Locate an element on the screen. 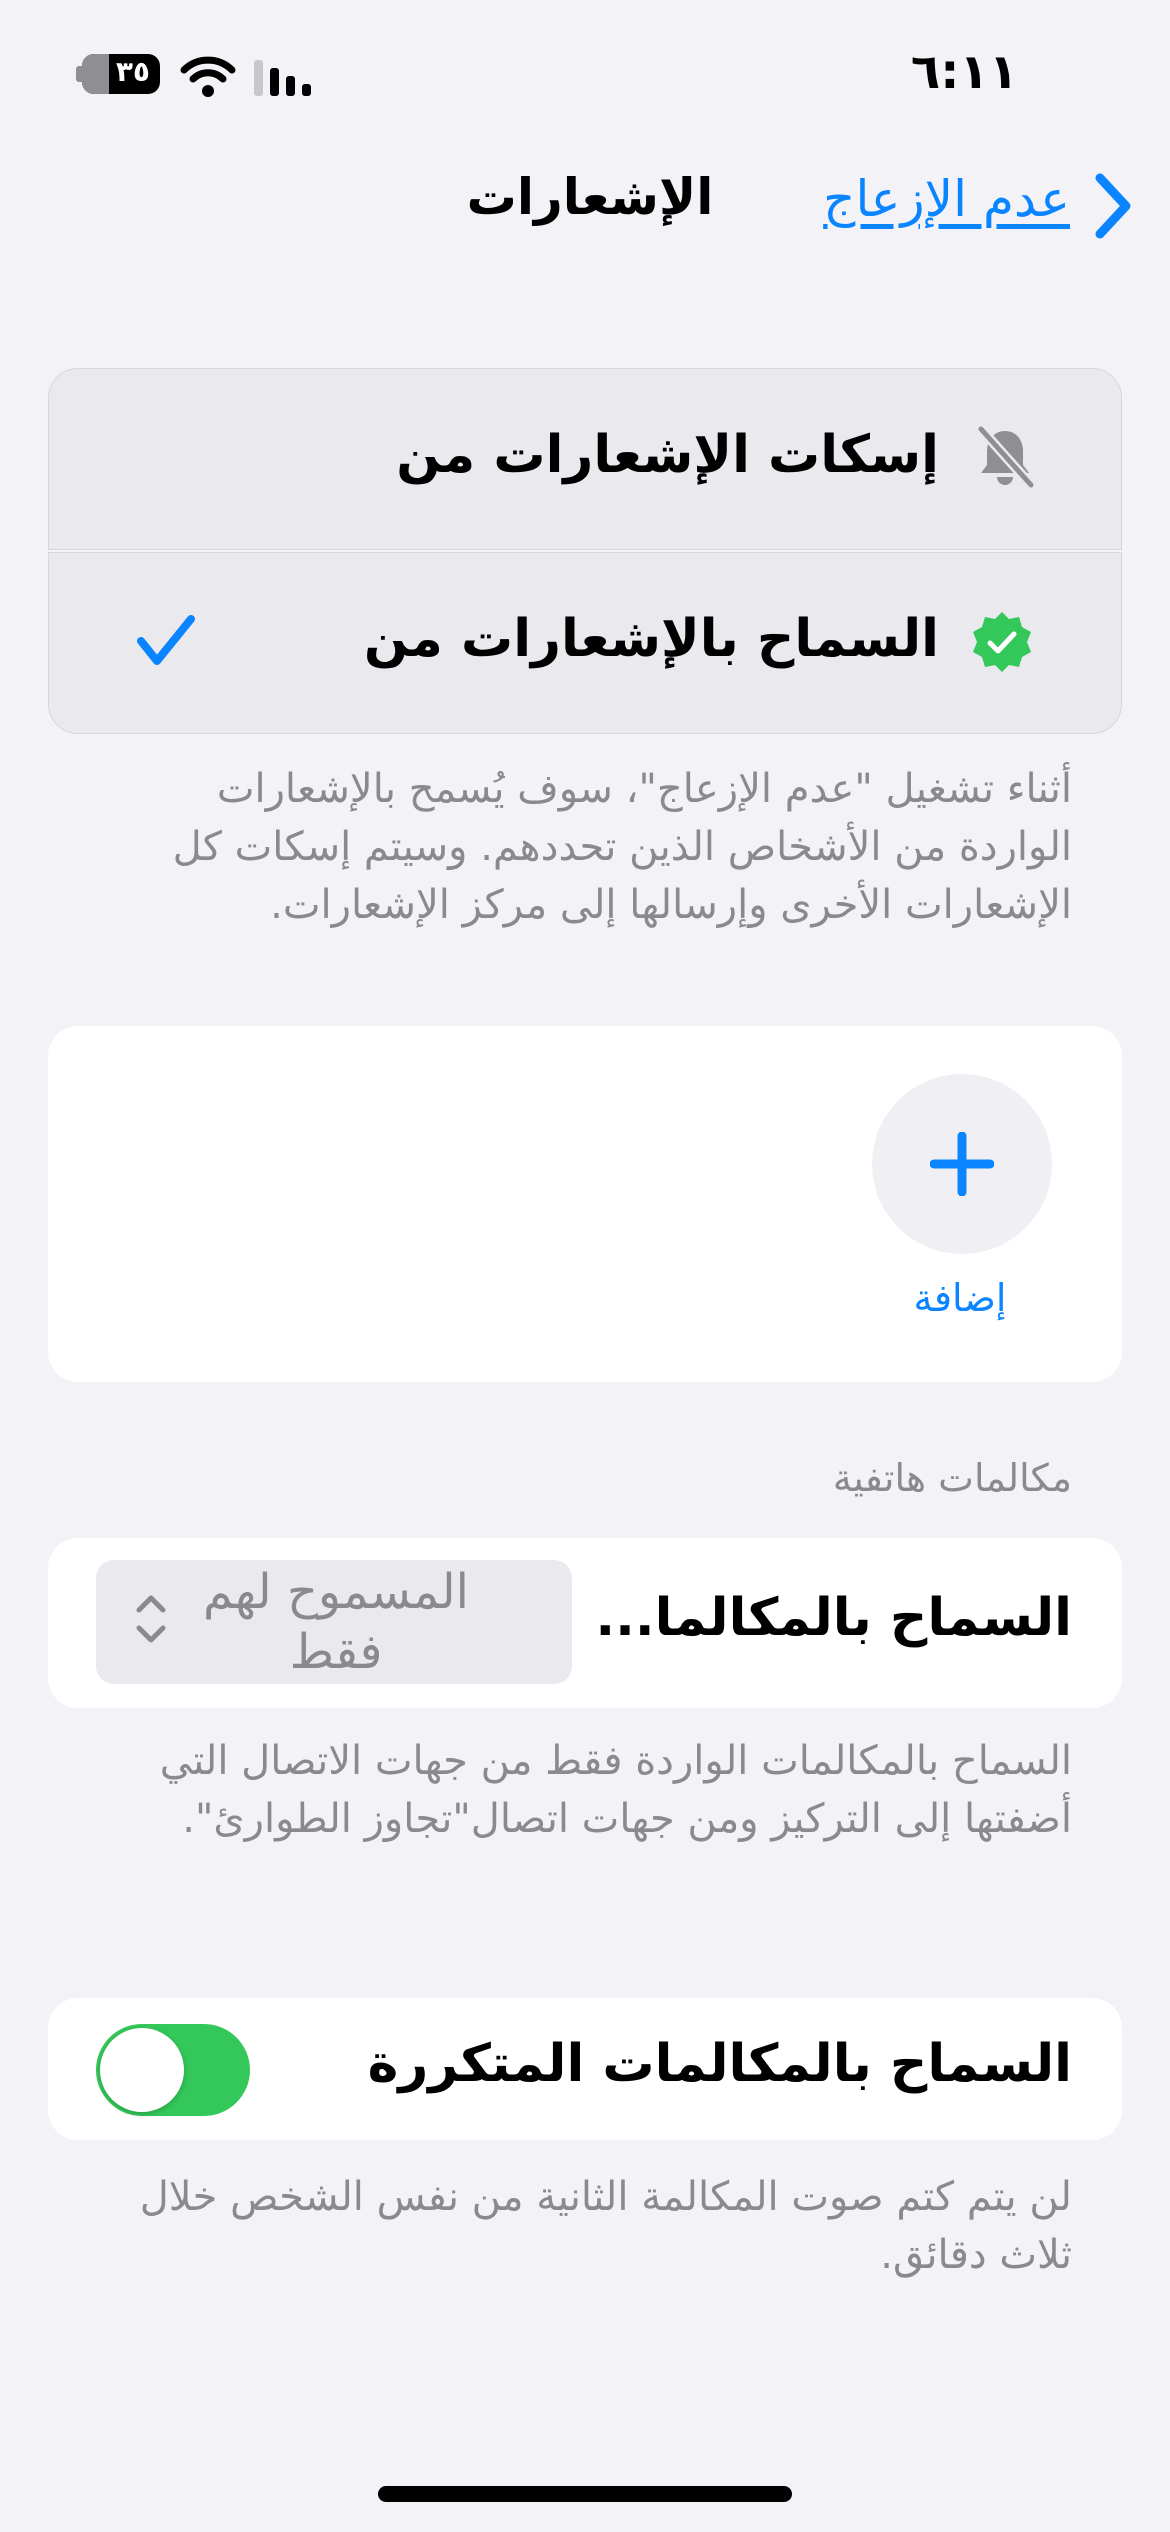 The height and width of the screenshot is (2532, 1170). cellular-signal-icon is located at coordinates (282, 78).